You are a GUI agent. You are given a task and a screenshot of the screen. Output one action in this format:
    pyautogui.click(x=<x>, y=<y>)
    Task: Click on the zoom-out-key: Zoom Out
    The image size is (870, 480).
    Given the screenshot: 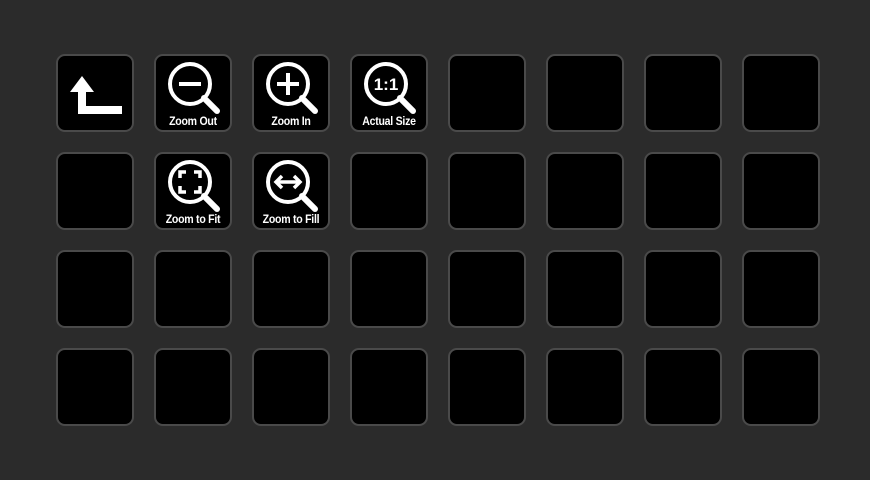 What is the action you would take?
    pyautogui.click(x=193, y=93)
    